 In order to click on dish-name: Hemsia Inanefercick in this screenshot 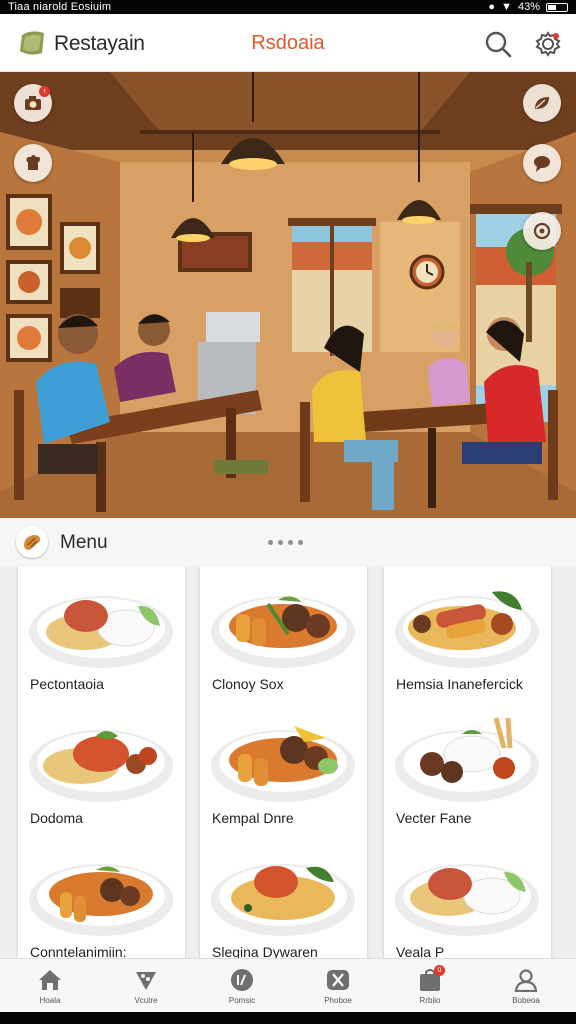, I will do `click(459, 684)`.